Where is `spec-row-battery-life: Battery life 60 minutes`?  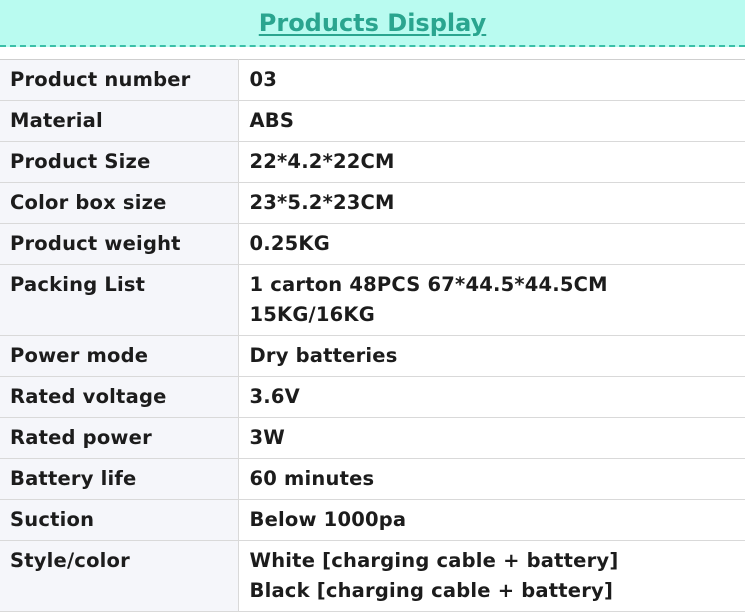
spec-row-battery-life: Battery life 60 minutes is located at coordinates (372, 479).